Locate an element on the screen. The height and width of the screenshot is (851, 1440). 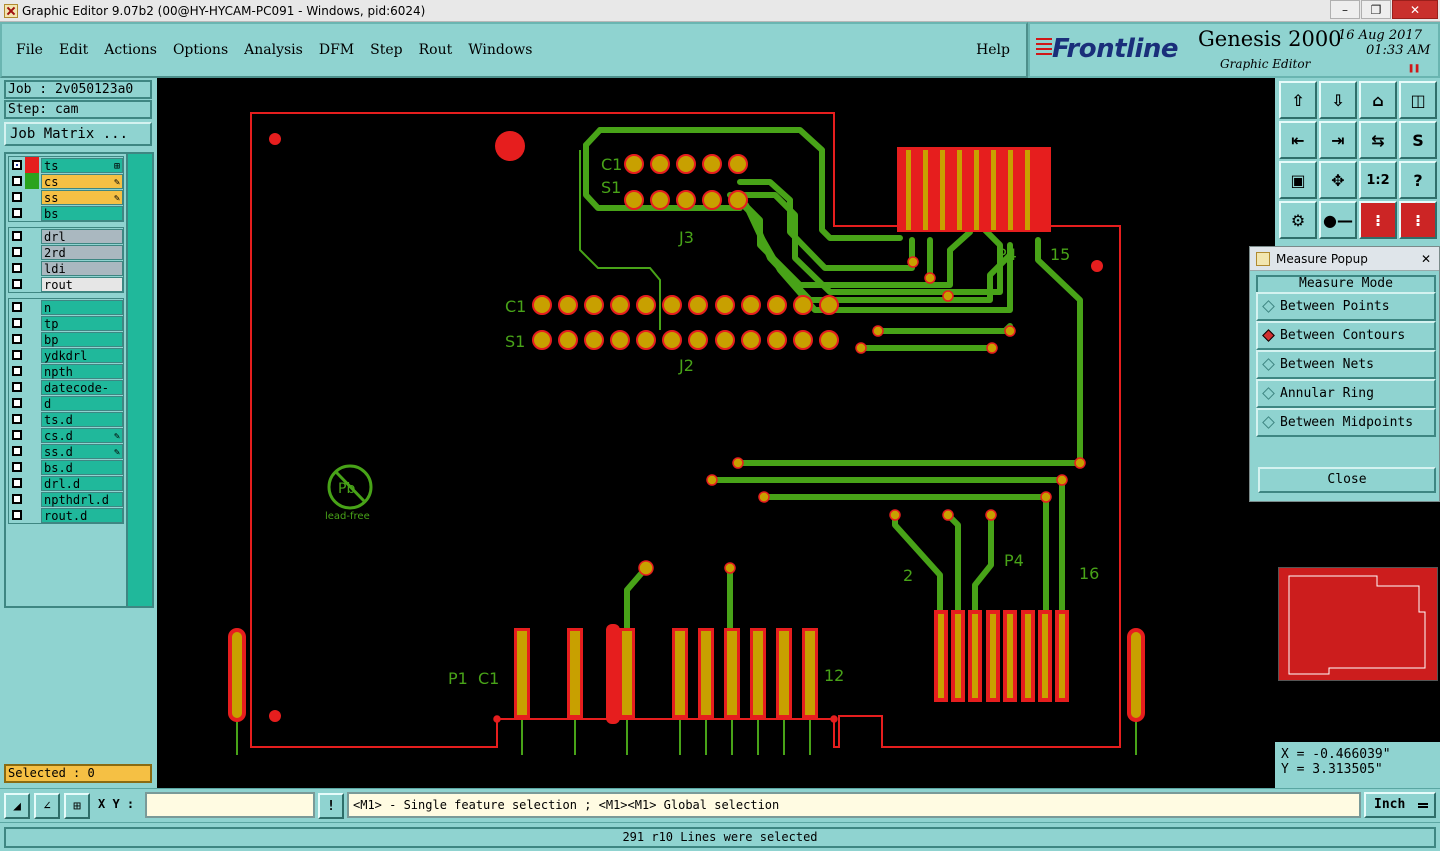
mode-between-points: Between Points is located at coordinates (1346, 306).